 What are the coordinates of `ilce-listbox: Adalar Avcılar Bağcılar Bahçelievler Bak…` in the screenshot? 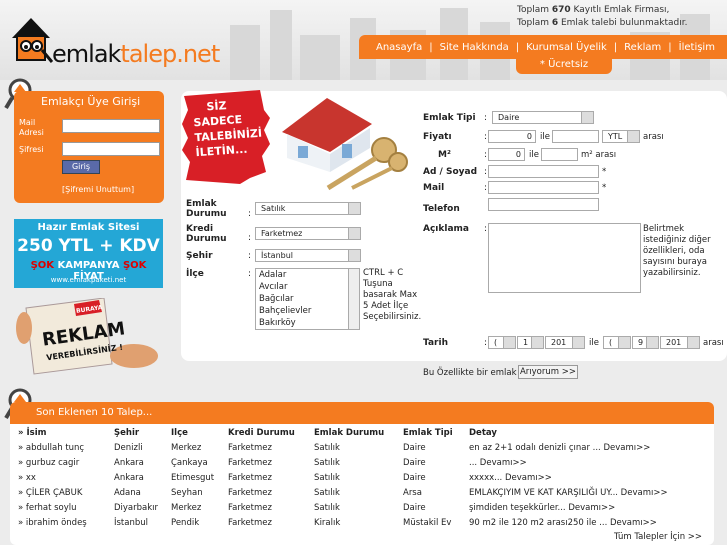 It's located at (307, 299).